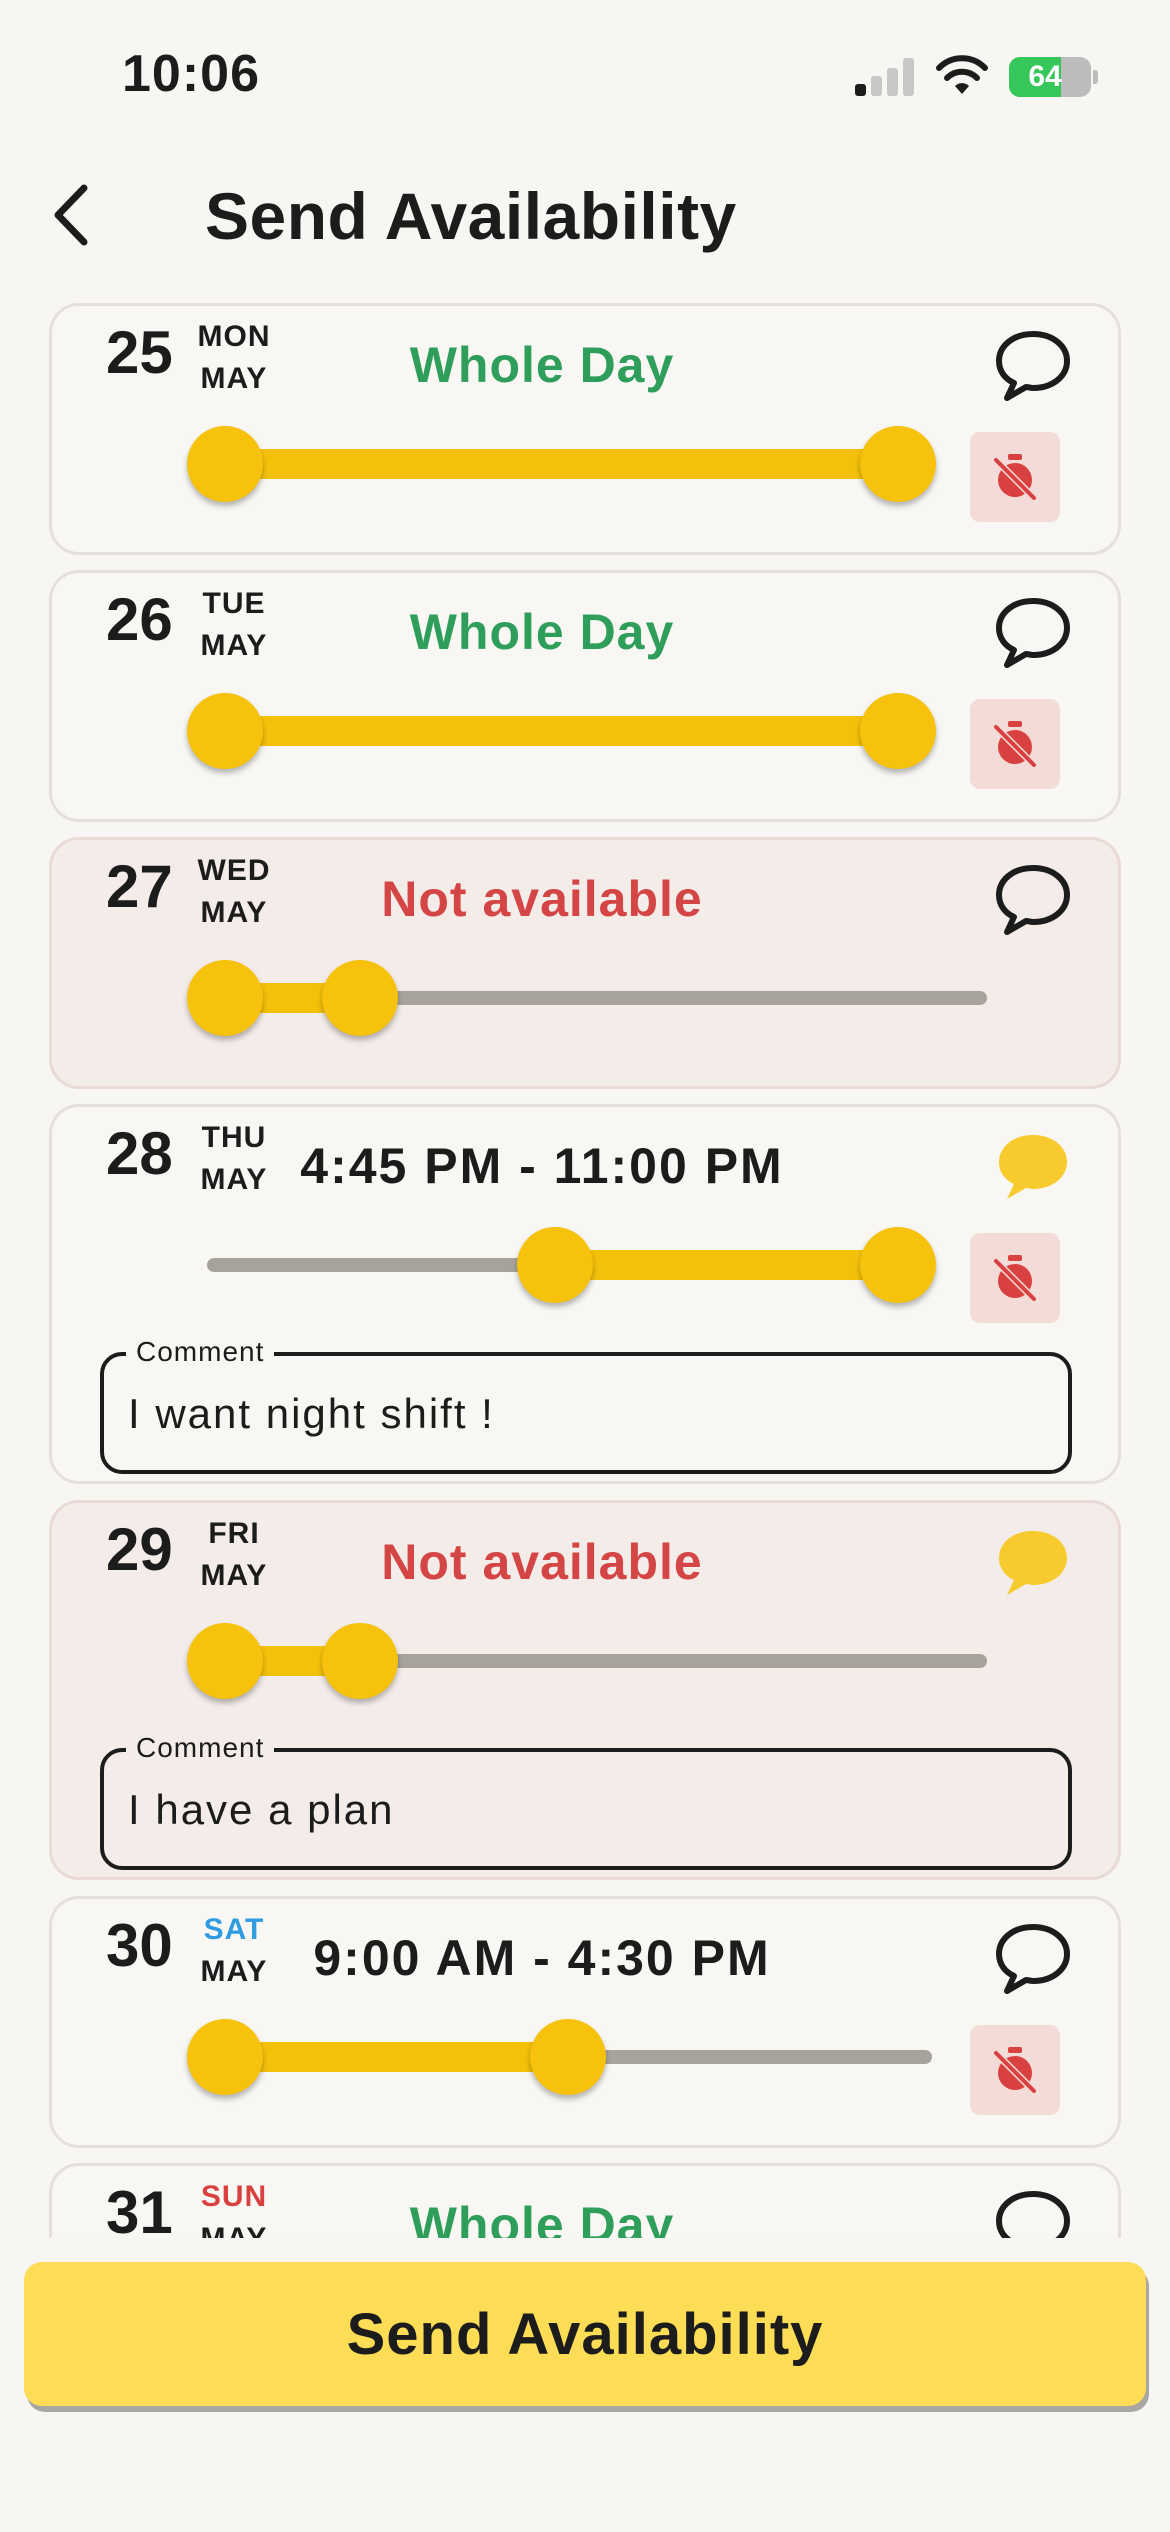 The height and width of the screenshot is (2532, 1170). Describe the element at coordinates (542, 1166) in the screenshot. I see `availability-status: 4:45 PM - 11:00 PM` at that location.